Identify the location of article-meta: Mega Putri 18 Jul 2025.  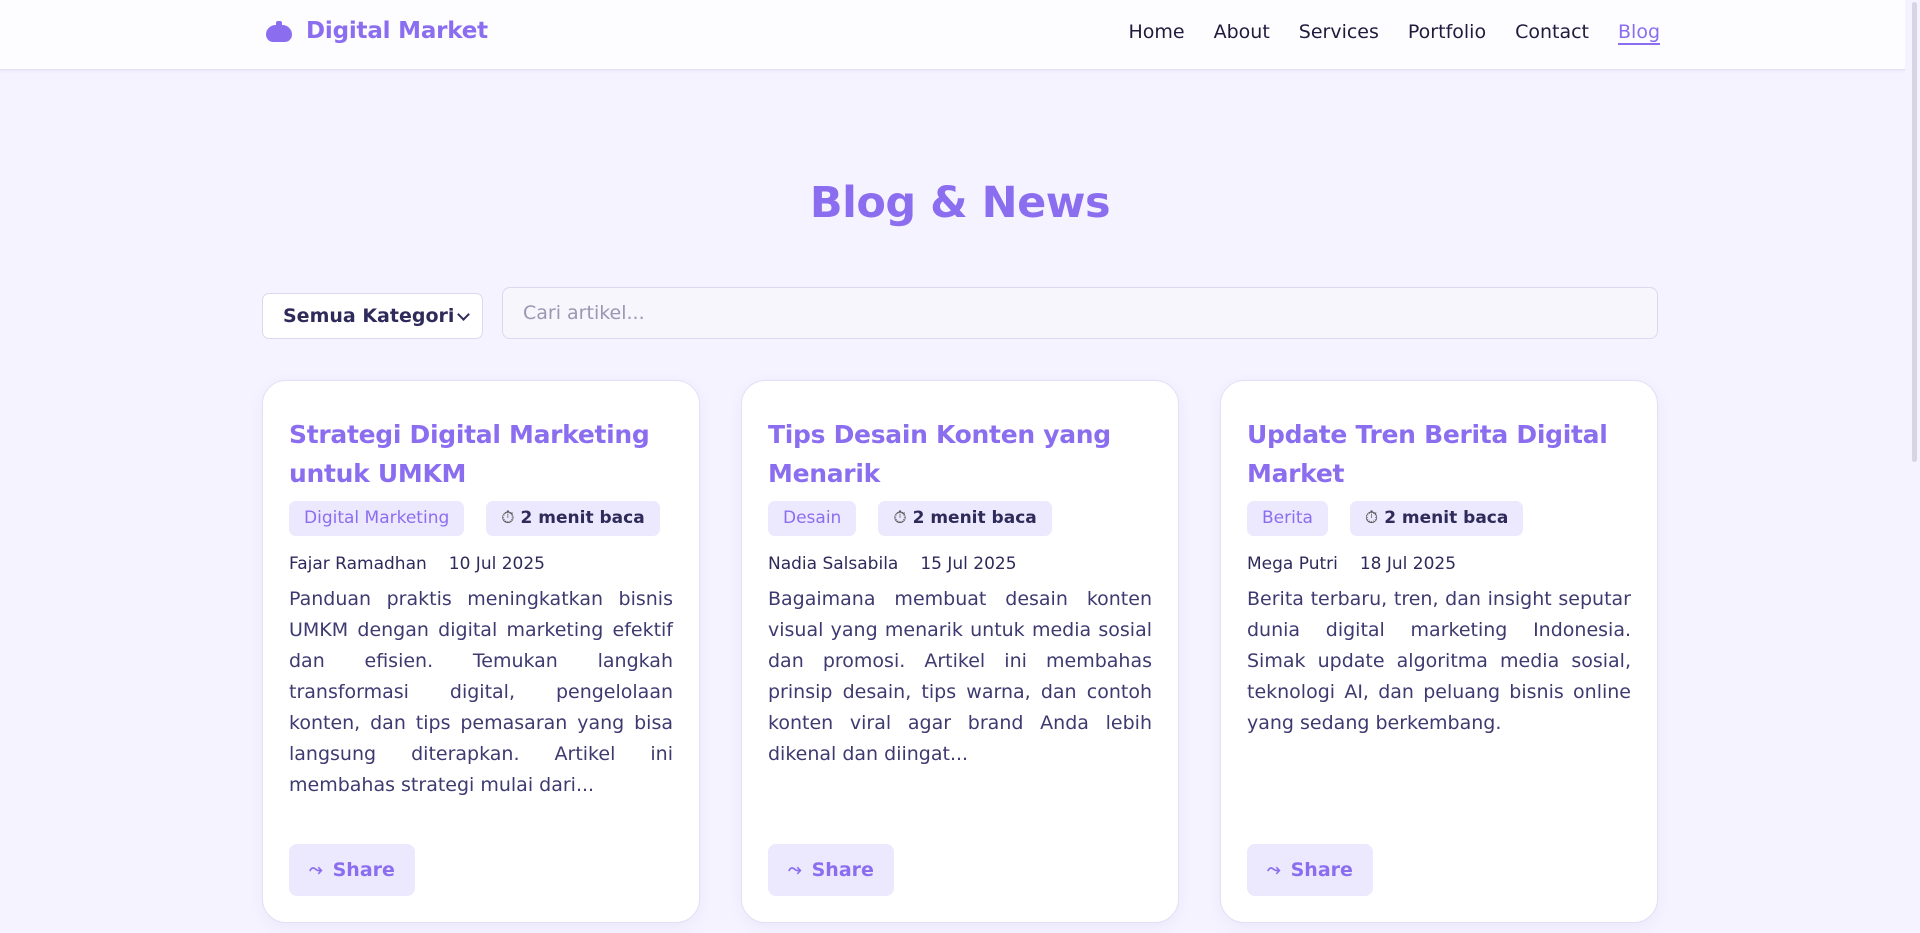
(1439, 564).